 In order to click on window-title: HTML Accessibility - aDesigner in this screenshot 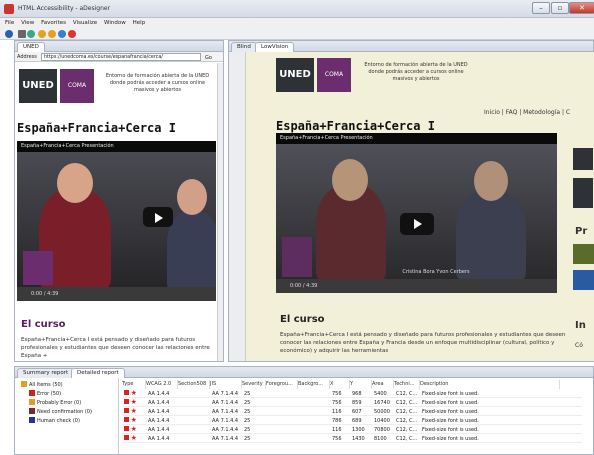, I will do `click(64, 8)`.